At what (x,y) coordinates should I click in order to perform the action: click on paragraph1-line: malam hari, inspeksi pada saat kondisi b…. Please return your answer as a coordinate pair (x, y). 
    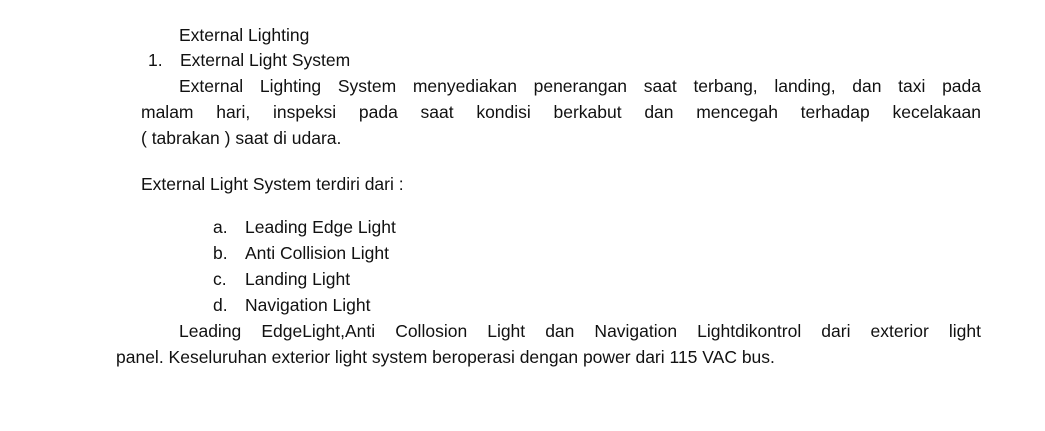
    Looking at the image, I should click on (561, 112).